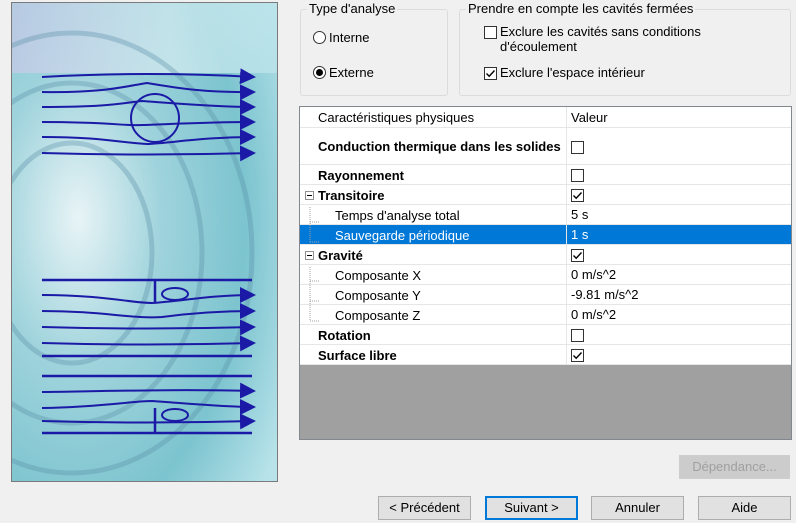  I want to click on radio-externe-indicator, so click(319, 72).